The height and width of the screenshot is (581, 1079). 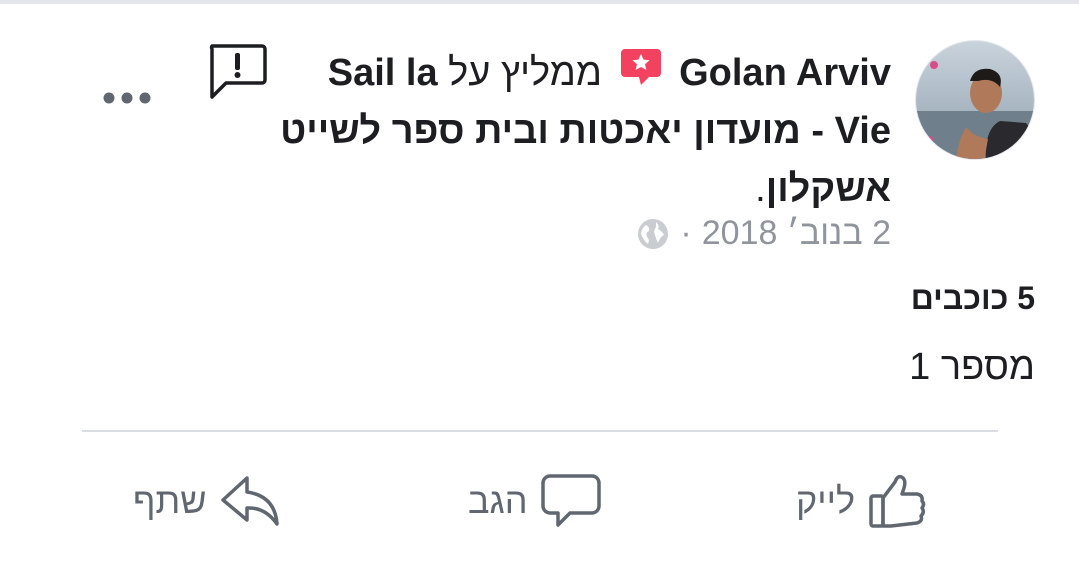 What do you see at coordinates (898, 501) in the screenshot?
I see `thumbs-up-icon` at bounding box center [898, 501].